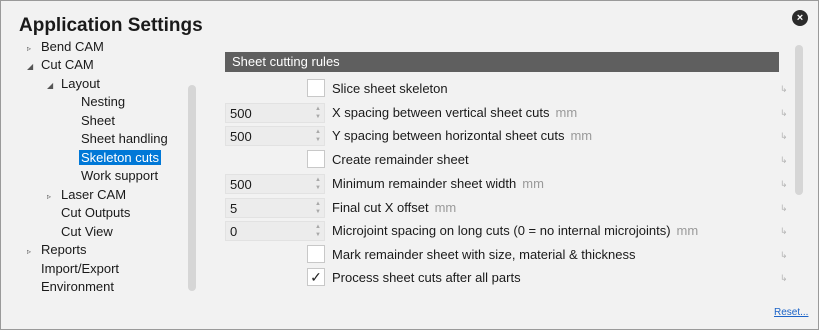 This screenshot has width=819, height=330. Describe the element at coordinates (120, 157) in the screenshot. I see `tree-item-label: Skeleton cuts` at that location.